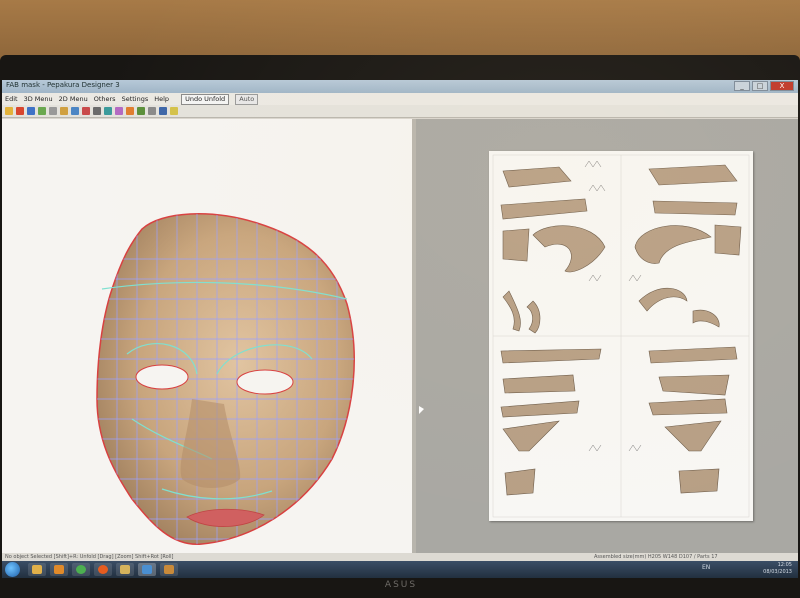 The height and width of the screenshot is (598, 800). What do you see at coordinates (693, 175) in the screenshot?
I see `part-brow-right` at bounding box center [693, 175].